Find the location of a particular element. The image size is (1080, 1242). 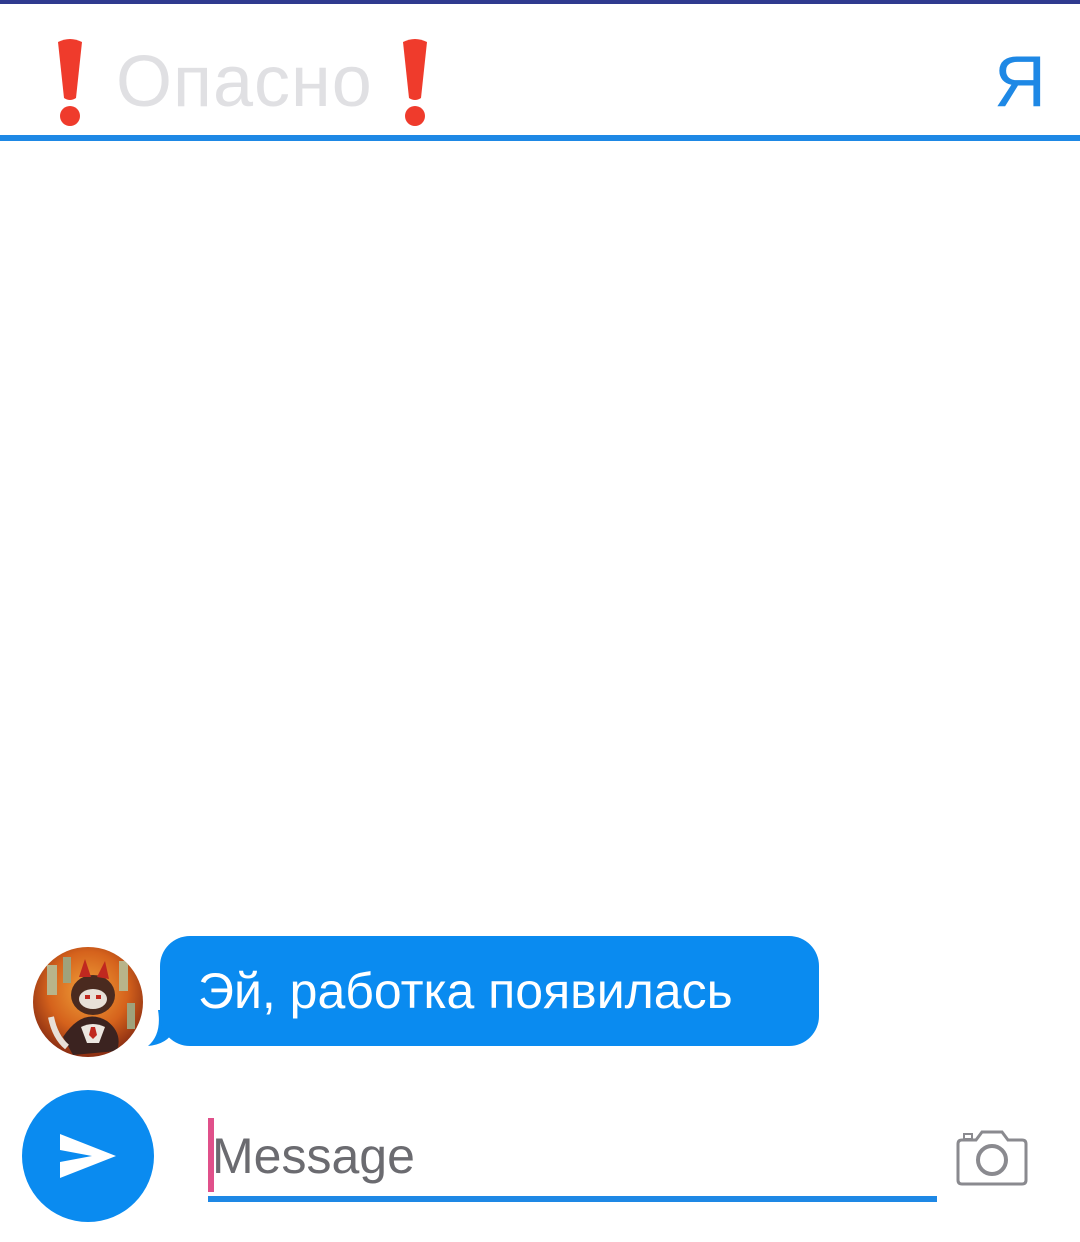

chat-title: Опасно is located at coordinates (244, 82).